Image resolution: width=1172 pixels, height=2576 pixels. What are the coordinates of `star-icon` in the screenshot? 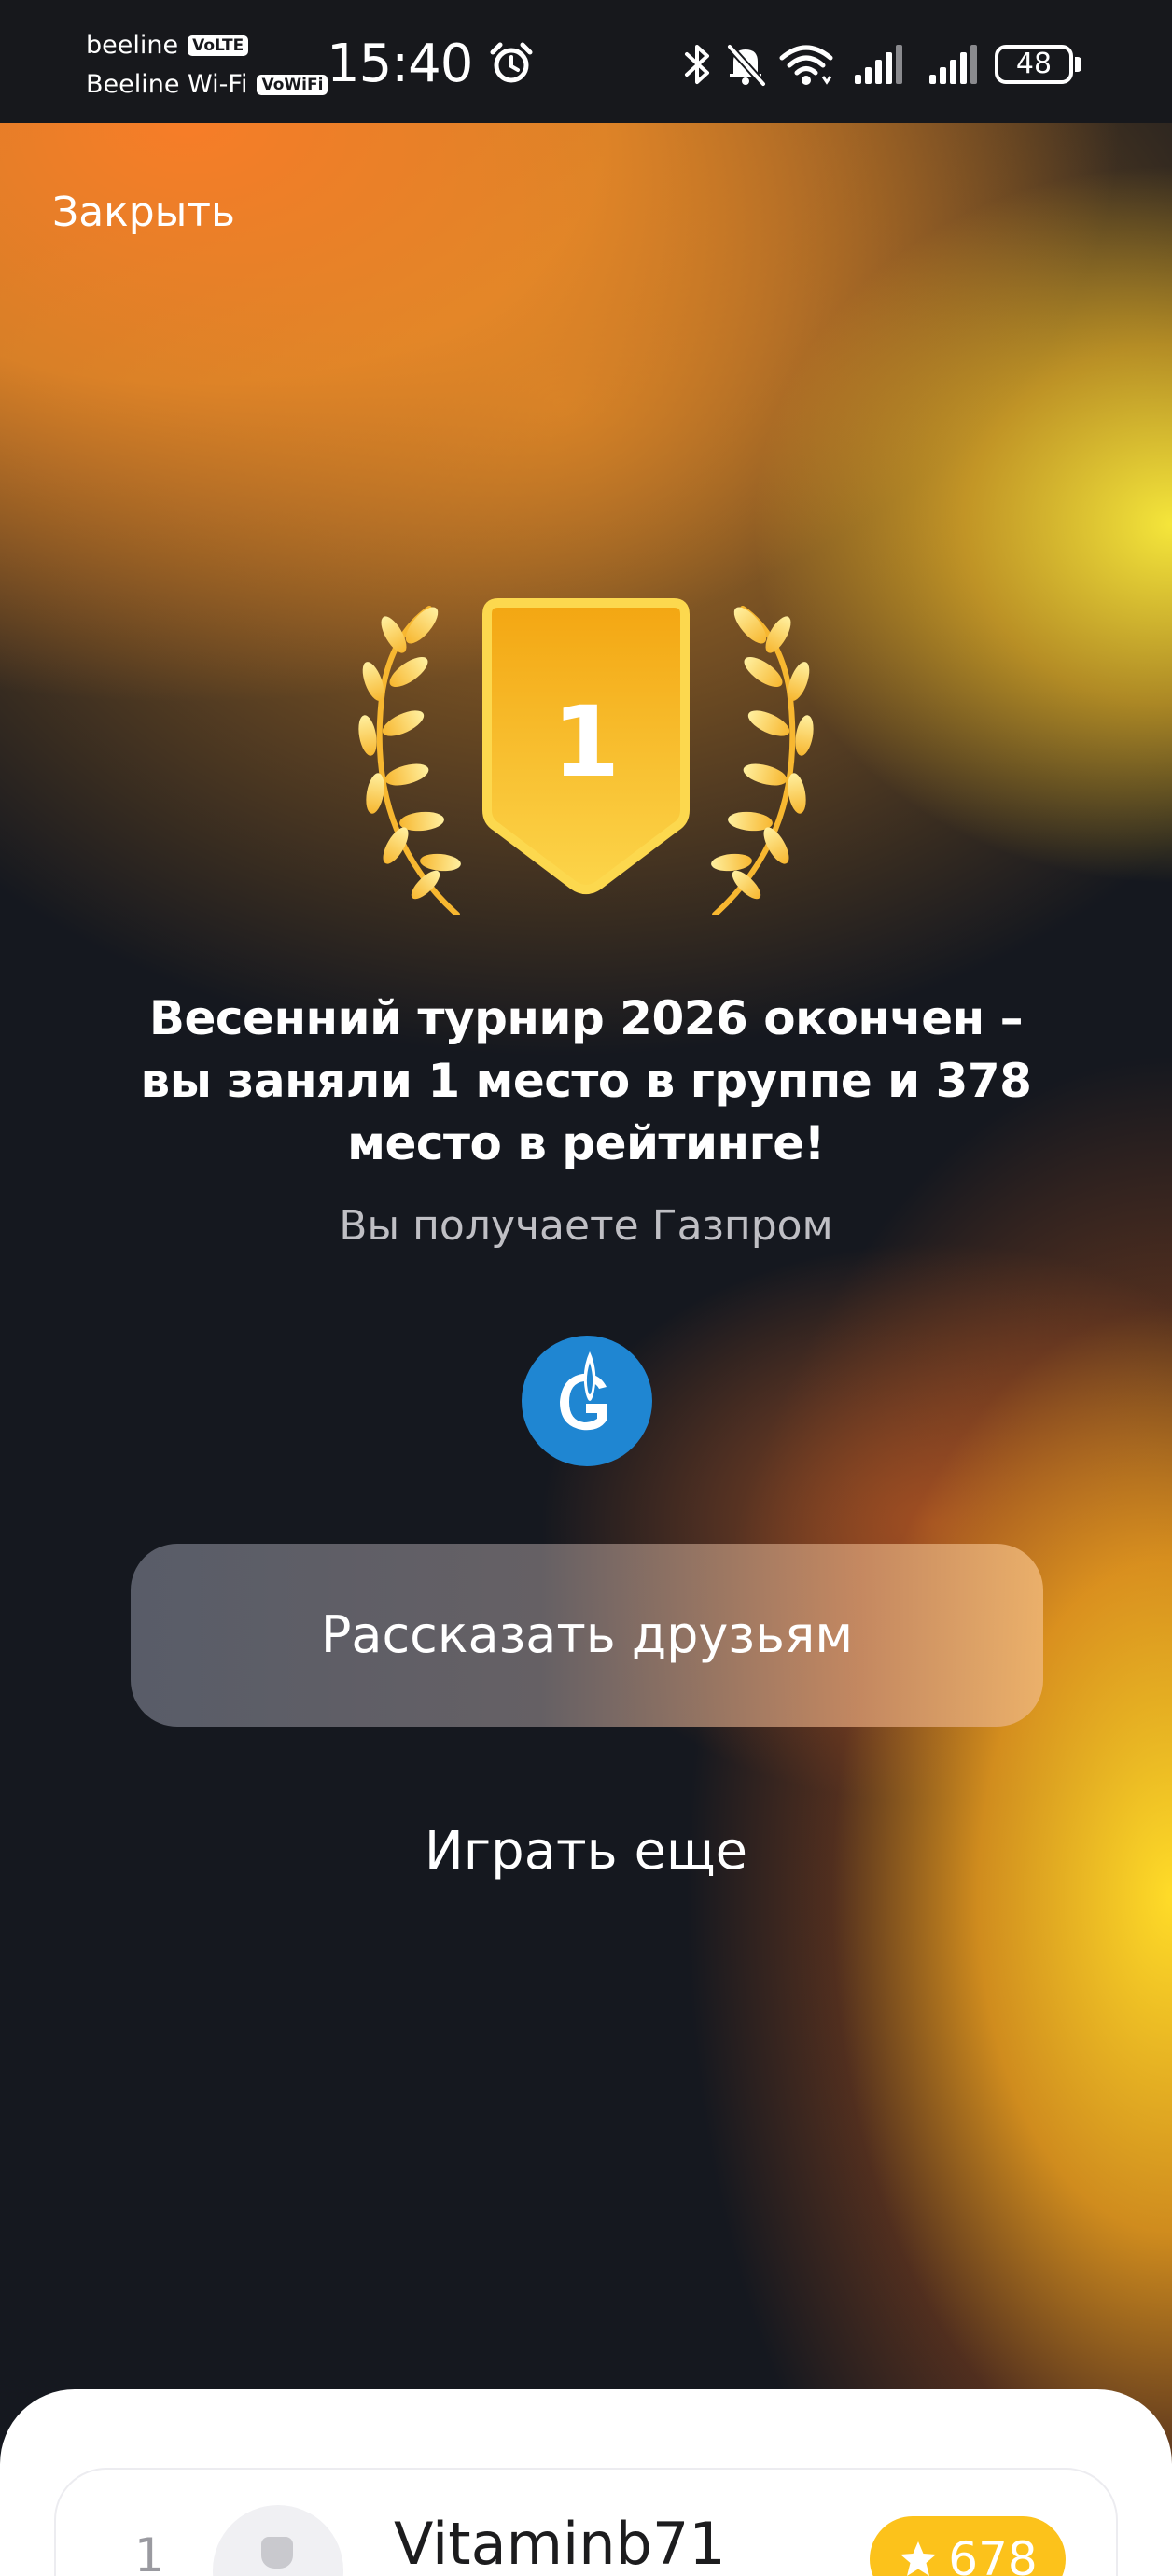 It's located at (918, 2558).